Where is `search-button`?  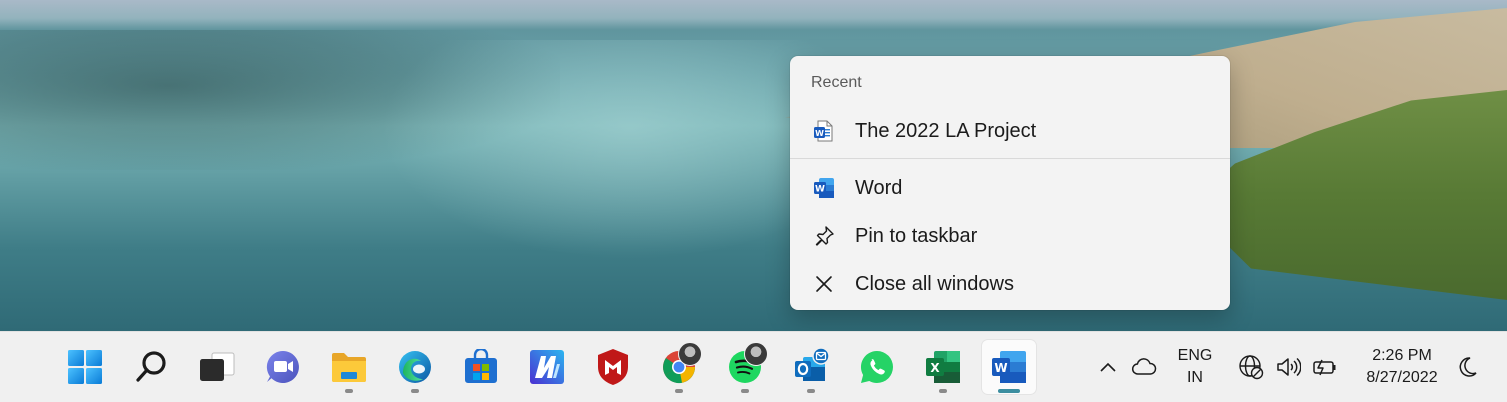 search-button is located at coordinates (151, 367).